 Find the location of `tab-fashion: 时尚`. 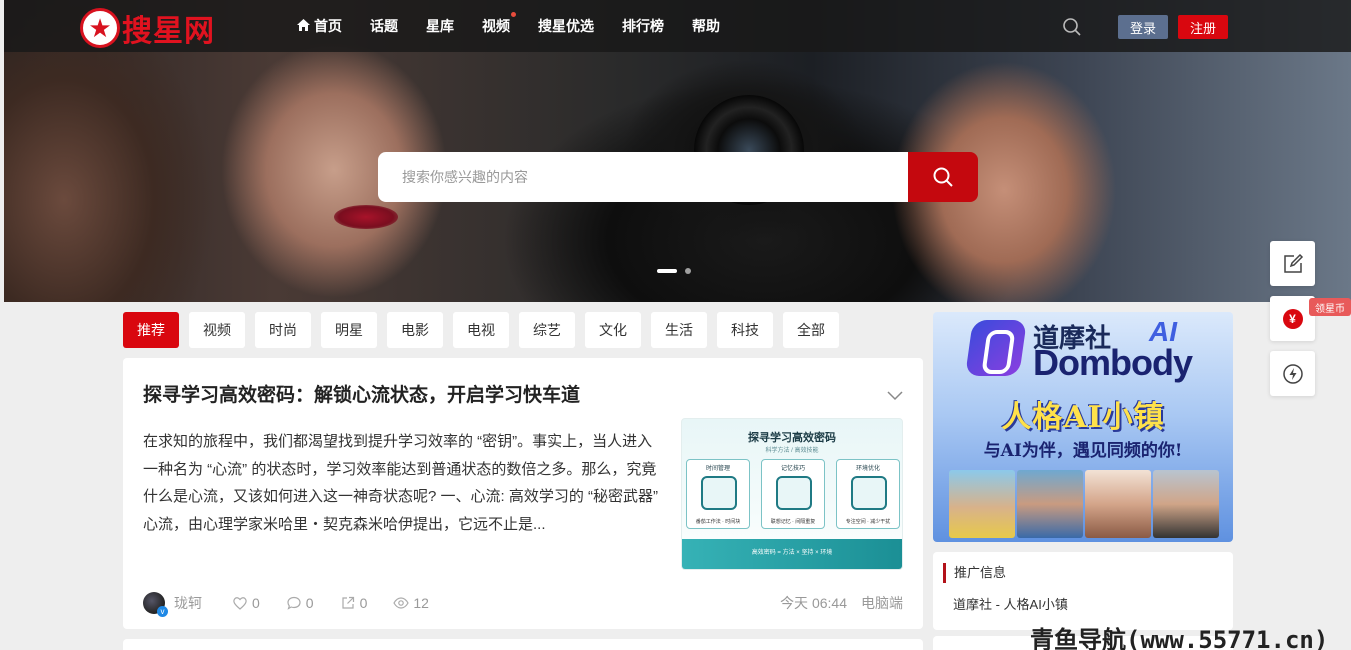

tab-fashion: 时尚 is located at coordinates (283, 330).